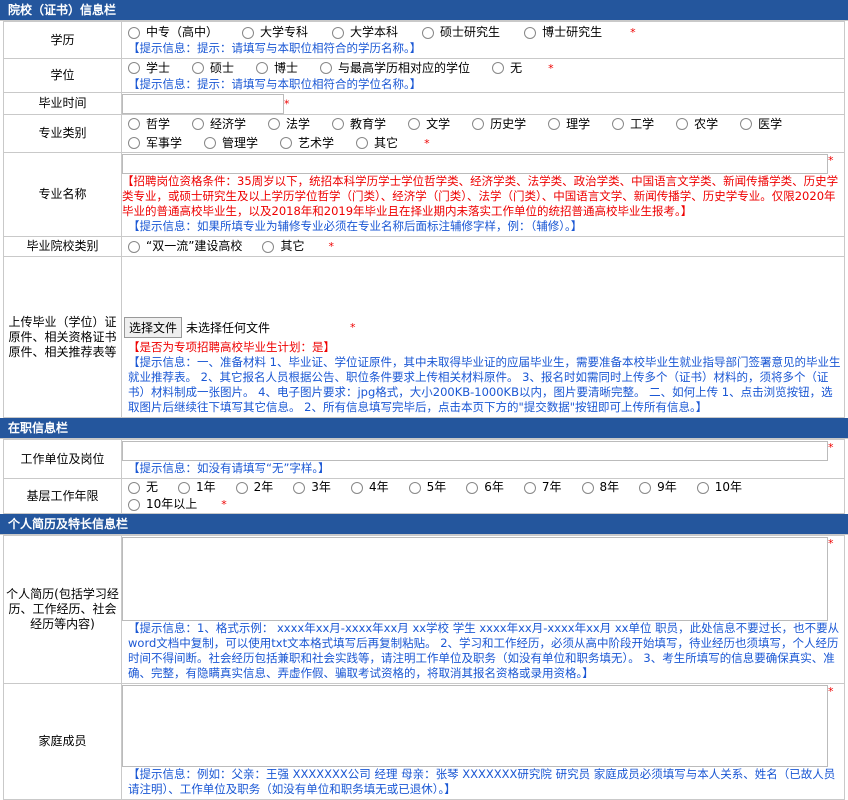 Image resolution: width=848 pixels, height=800 pixels. I want to click on degree-label: 学位, so click(62, 75).